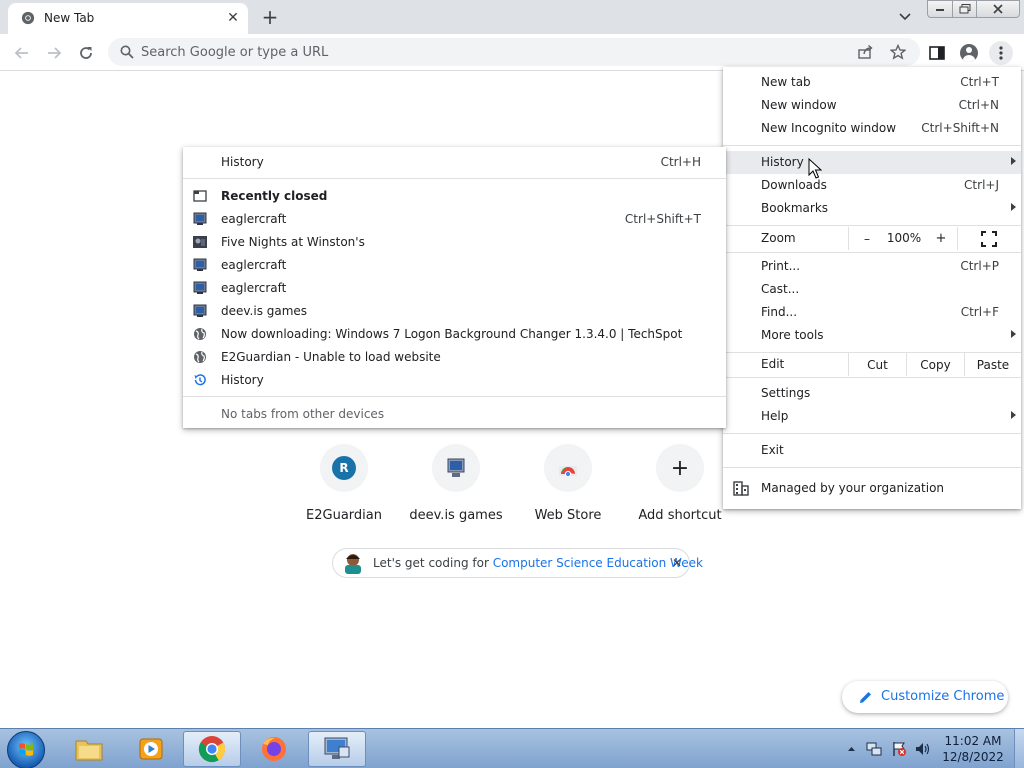 The image size is (1024, 768). What do you see at coordinates (128, 18) in the screenshot?
I see `tab-new-tab: New Tab ✕` at bounding box center [128, 18].